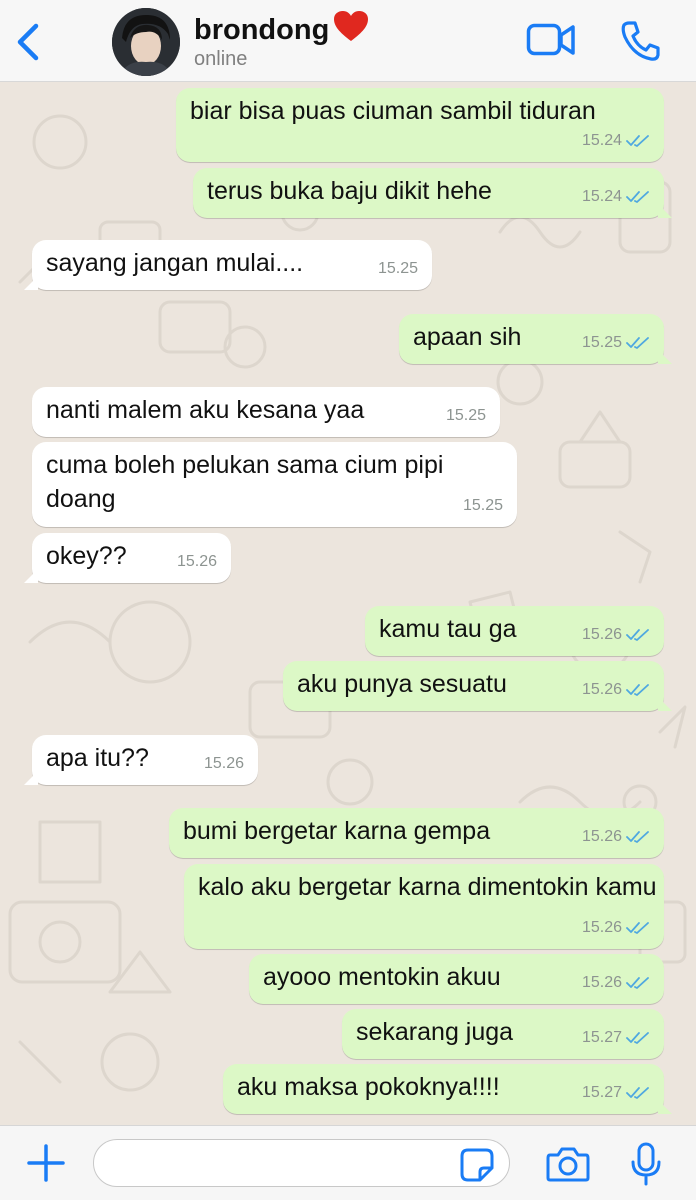  I want to click on message-text: aku punya sesuatu, so click(402, 684).